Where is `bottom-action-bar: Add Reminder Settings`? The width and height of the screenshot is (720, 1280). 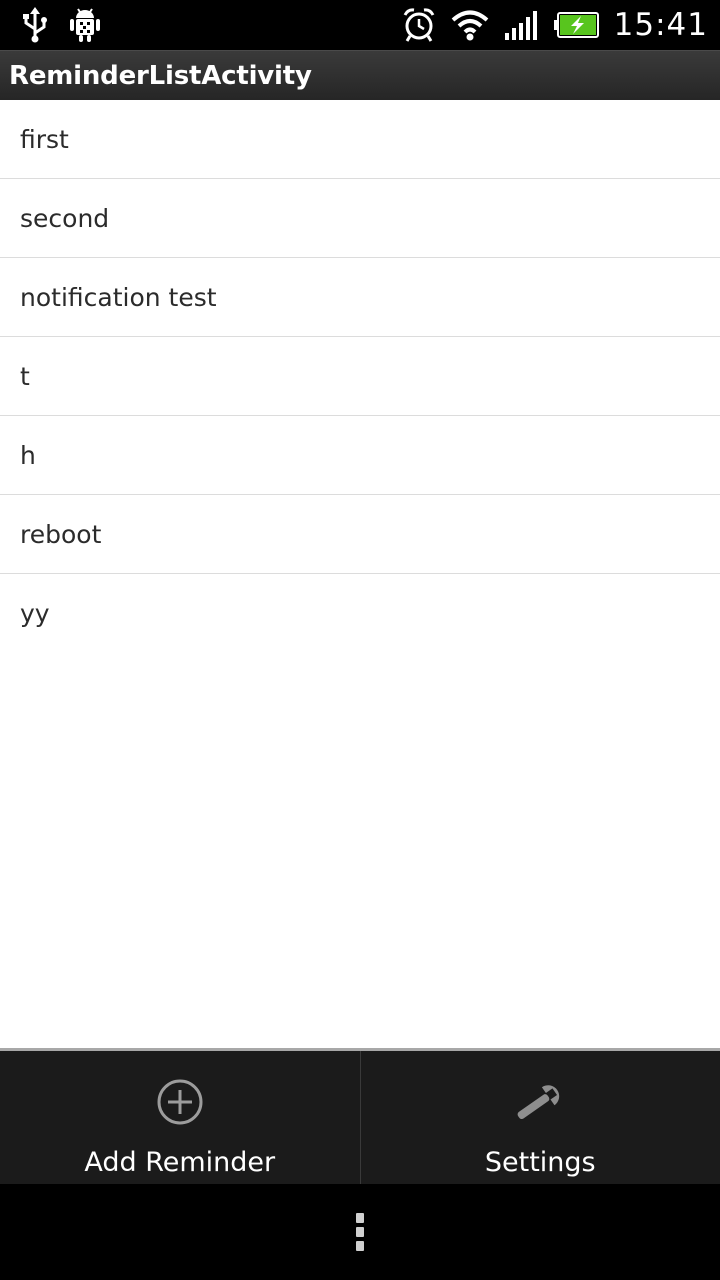
bottom-action-bar: Add Reminder Settings is located at coordinates (360, 1116).